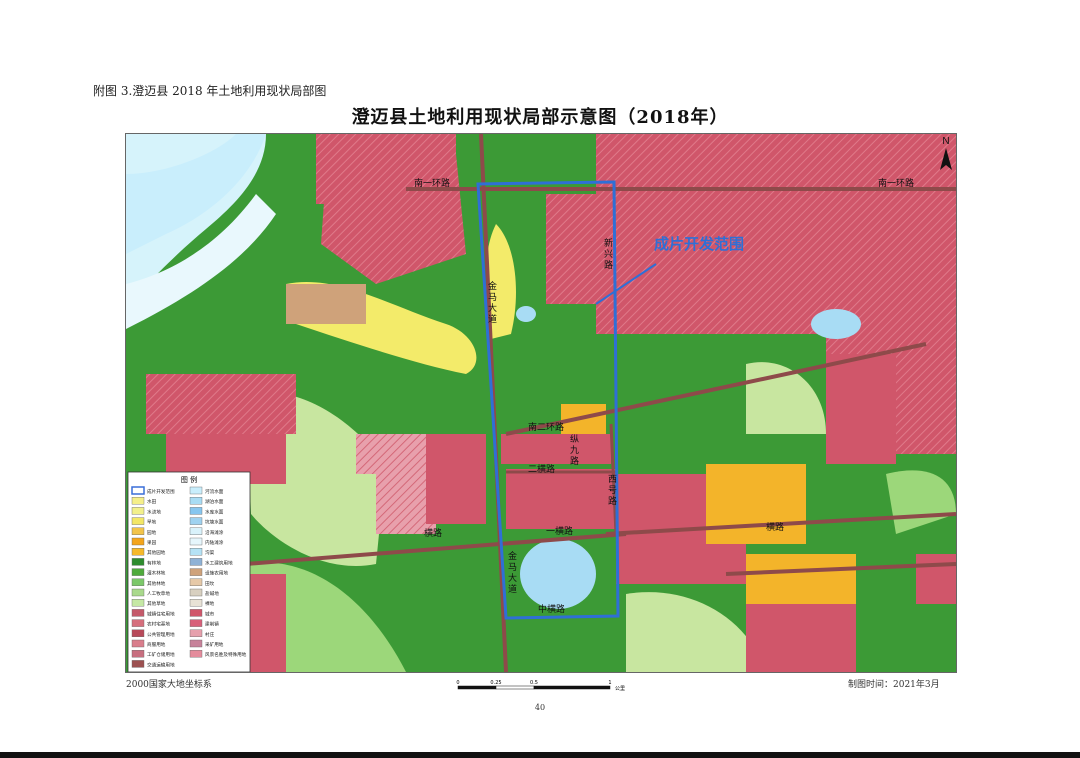 This screenshot has width=1080, height=758. Describe the element at coordinates (512, 567) in the screenshot. I see `road-label-jinma_lower-char: 马` at that location.